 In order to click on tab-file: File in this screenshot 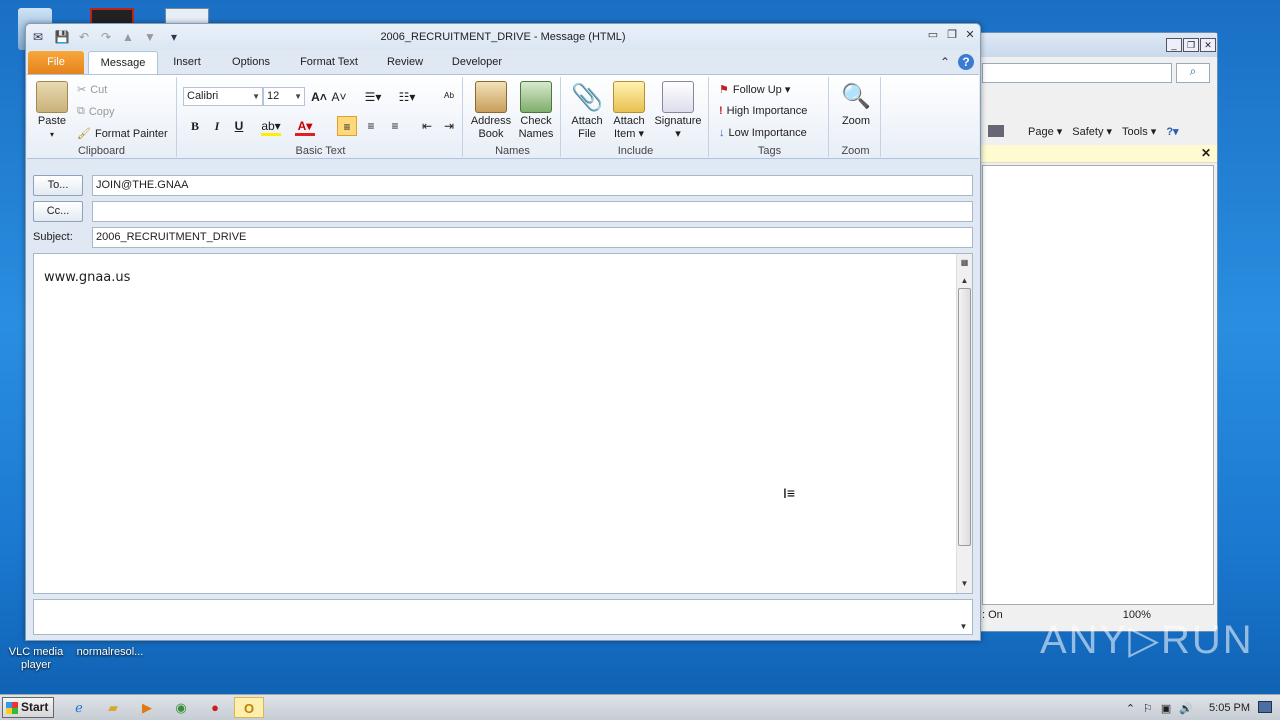, I will do `click(56, 63)`.